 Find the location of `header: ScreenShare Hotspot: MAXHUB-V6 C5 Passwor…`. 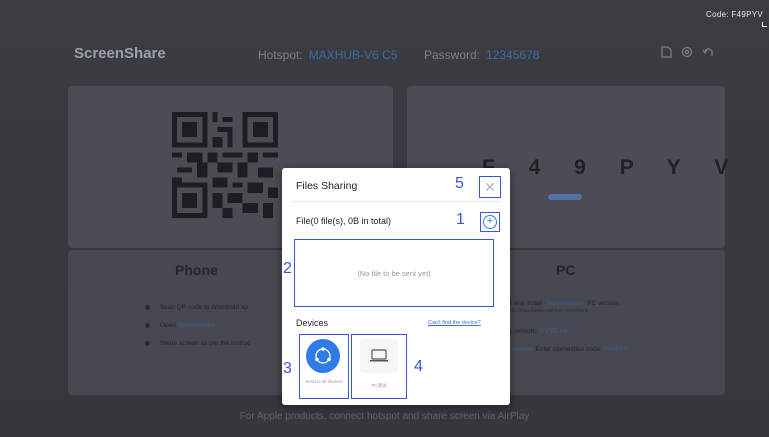

header: ScreenShare Hotspot: MAXHUB-V6 C5 Passwor… is located at coordinates (394, 52).